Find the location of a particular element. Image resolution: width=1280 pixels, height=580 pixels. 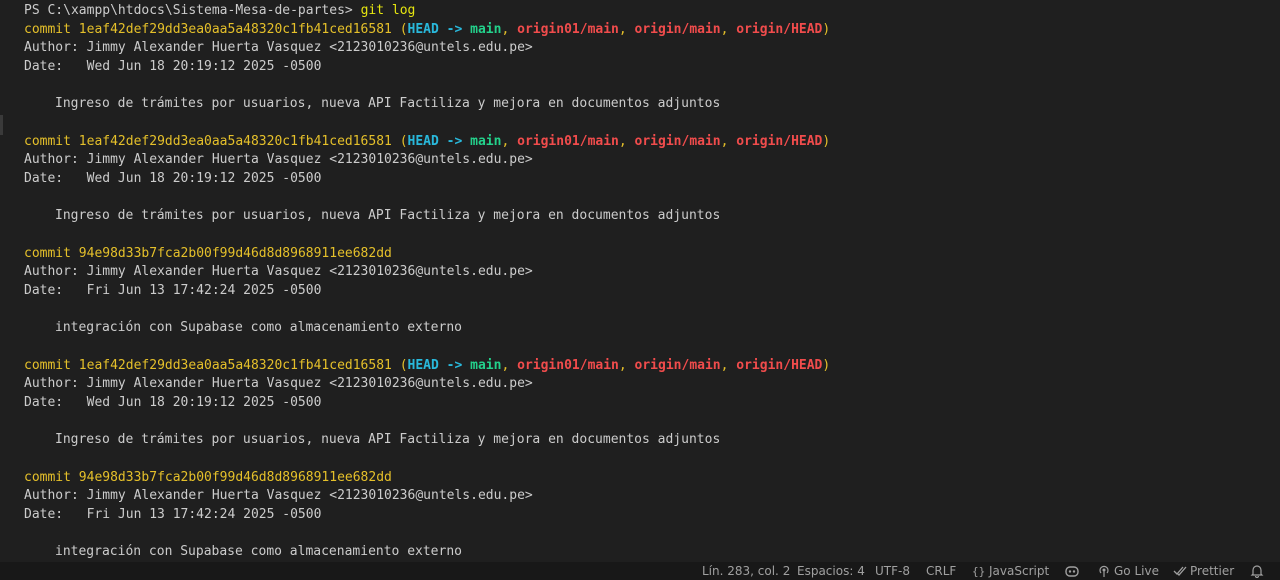

cursor-position: Lín. 283, col. 2 is located at coordinates (746, 571).